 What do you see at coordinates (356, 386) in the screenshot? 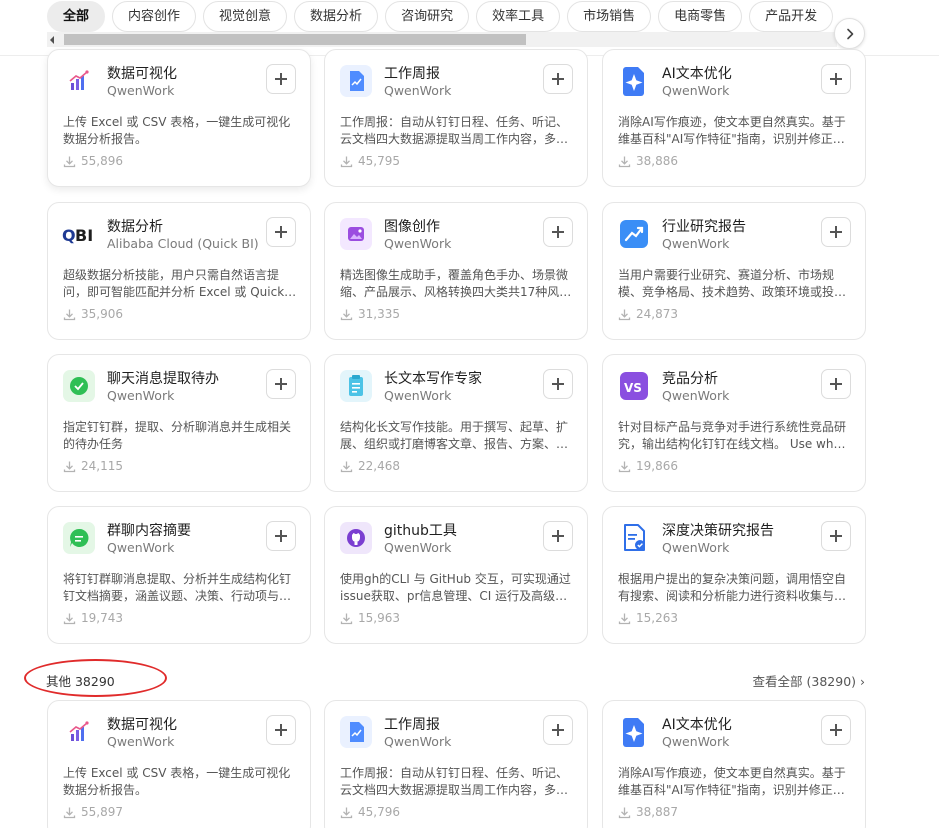
I see `long-doc-icon` at bounding box center [356, 386].